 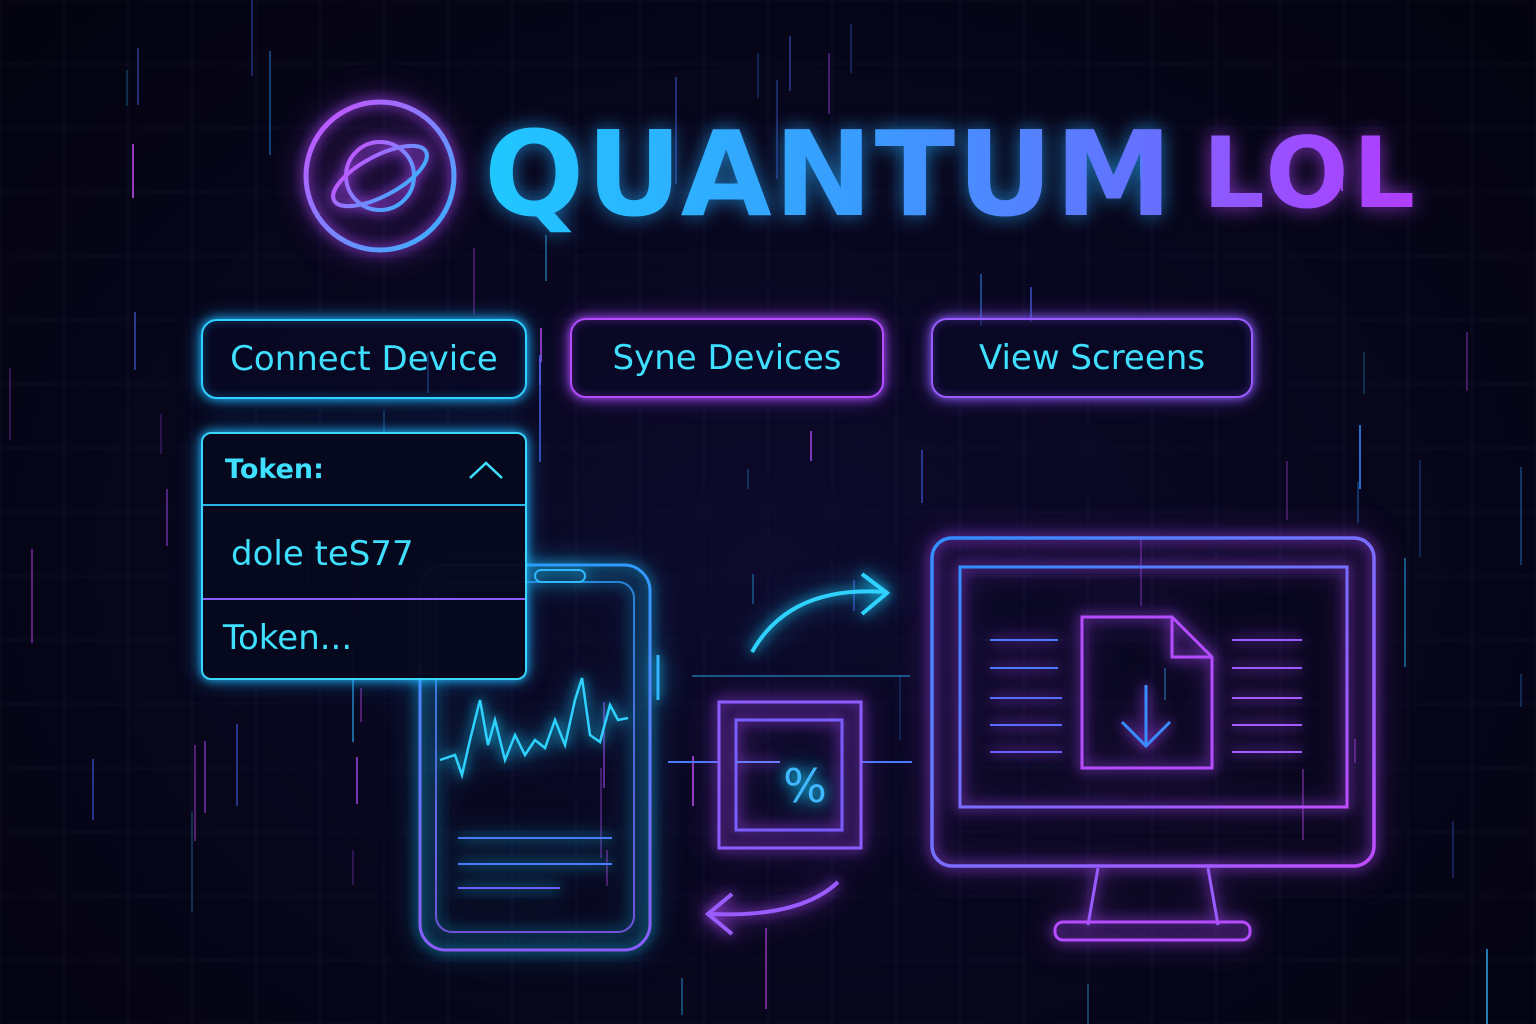 What do you see at coordinates (820, 612) in the screenshot?
I see `arrow-right-curved-icon` at bounding box center [820, 612].